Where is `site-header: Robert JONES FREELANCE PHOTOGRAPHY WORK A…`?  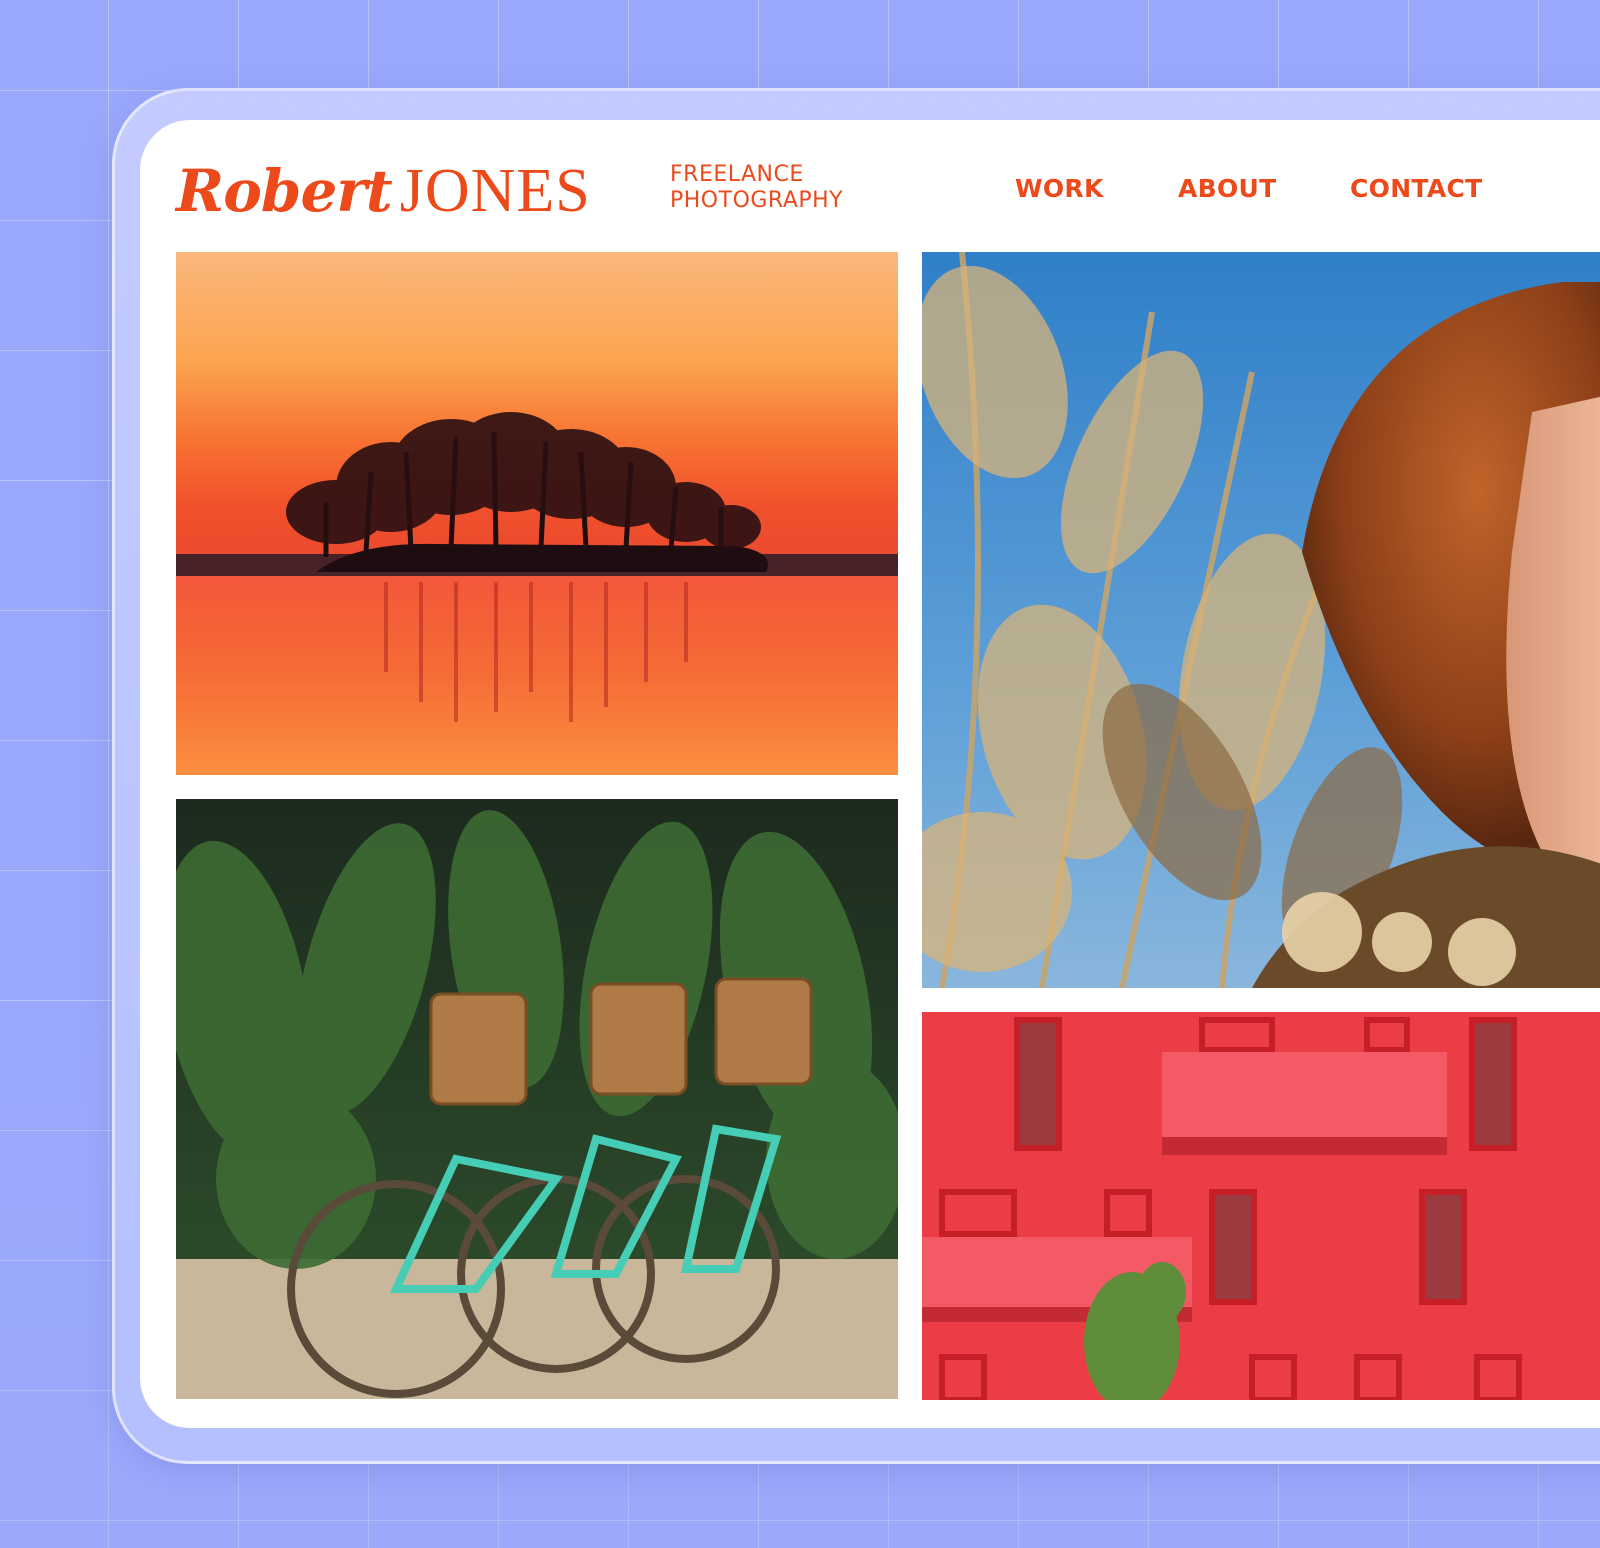
site-header: Robert JONES FREELANCE PHOTOGRAPHY WORK A… is located at coordinates (870, 185).